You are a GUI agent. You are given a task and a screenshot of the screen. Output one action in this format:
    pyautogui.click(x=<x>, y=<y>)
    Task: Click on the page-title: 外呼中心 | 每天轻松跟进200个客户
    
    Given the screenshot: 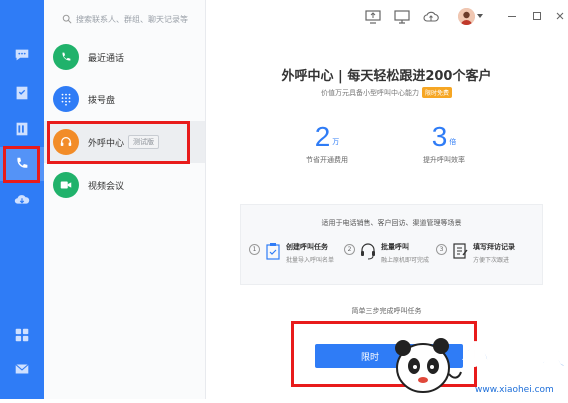 What is the action you would take?
    pyautogui.click(x=386, y=76)
    